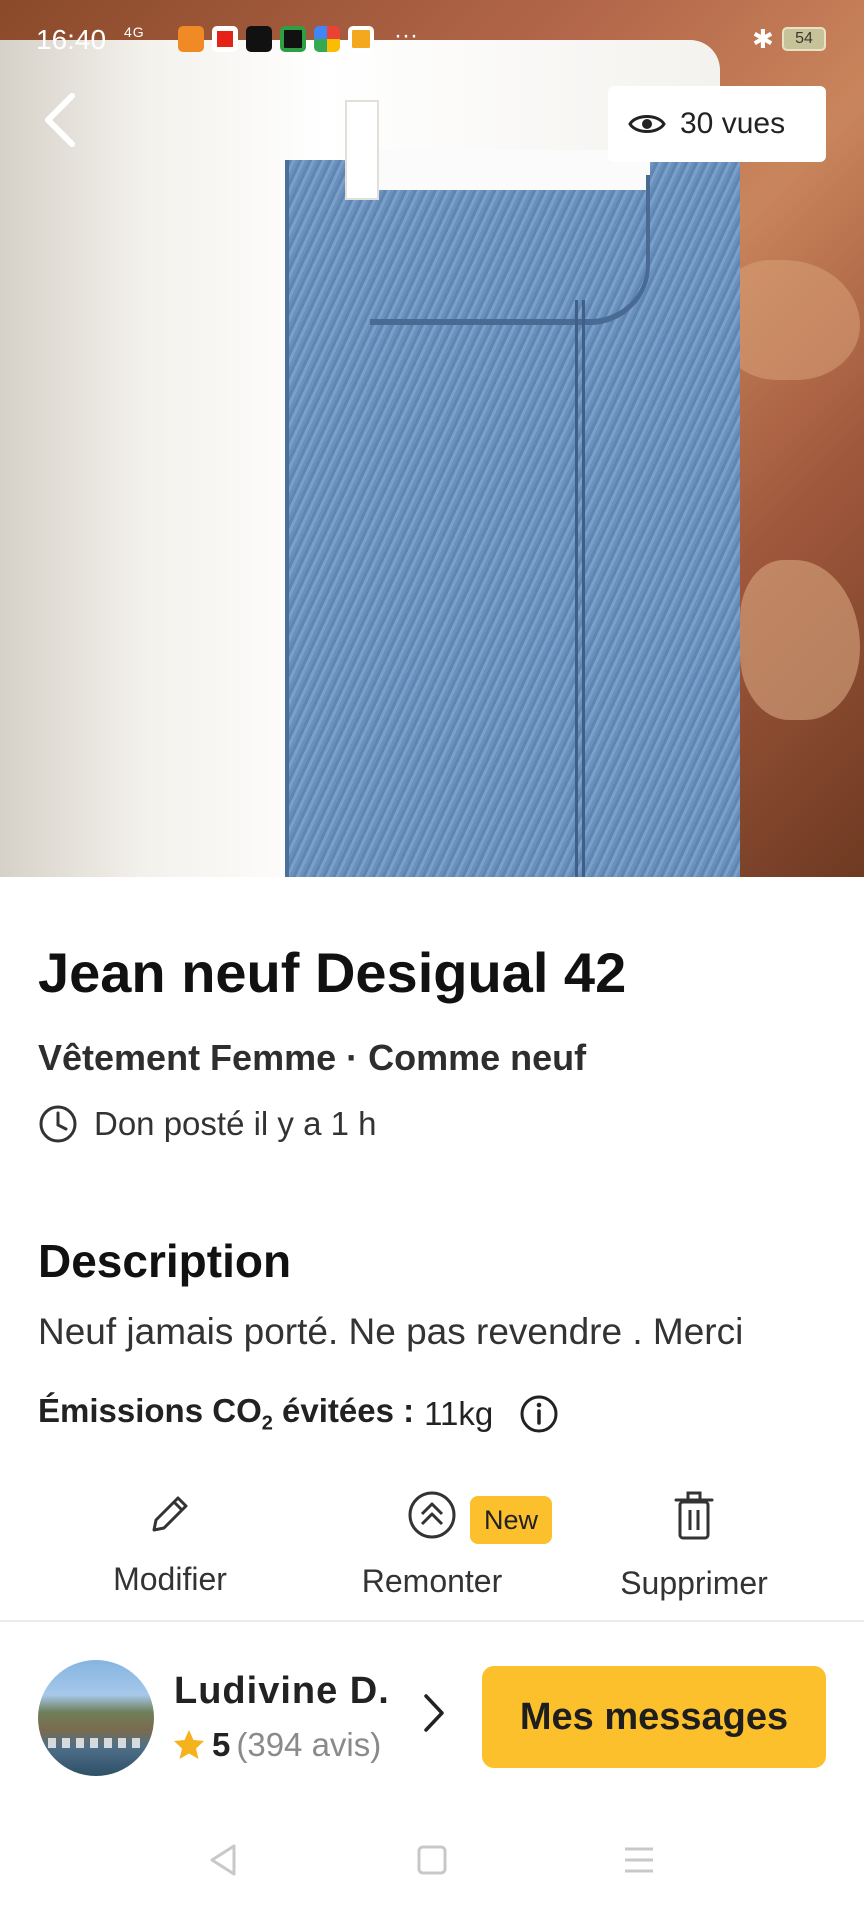  I want to click on star-icon, so click(189, 1744).